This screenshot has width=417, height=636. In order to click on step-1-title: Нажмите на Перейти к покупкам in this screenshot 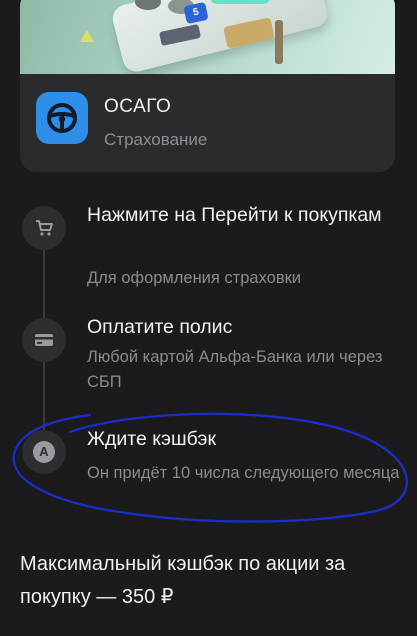, I will do `click(234, 215)`.